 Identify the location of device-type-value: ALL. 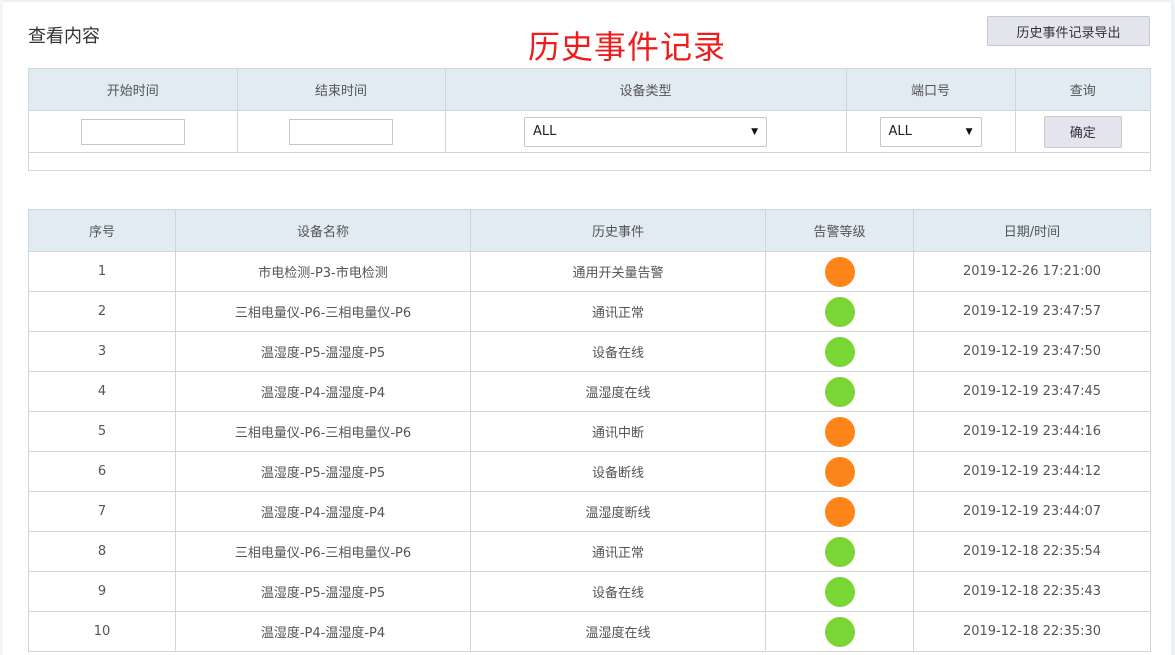
(545, 131).